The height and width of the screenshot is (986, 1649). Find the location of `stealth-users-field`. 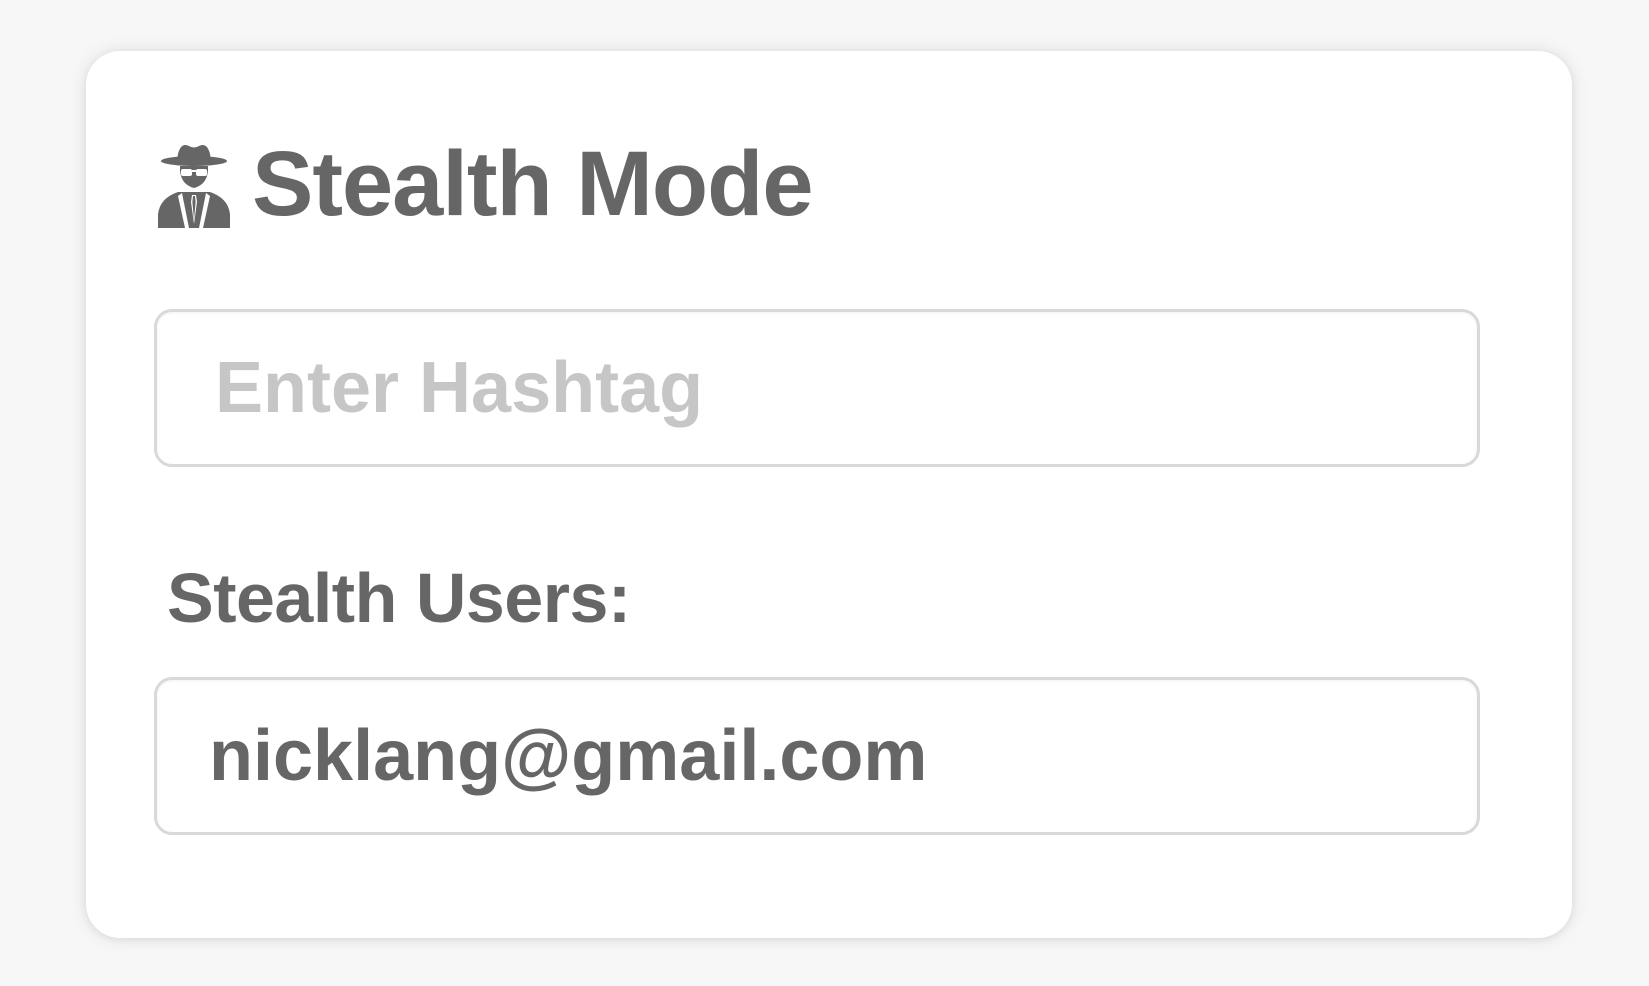

stealth-users-field is located at coordinates (817, 756).